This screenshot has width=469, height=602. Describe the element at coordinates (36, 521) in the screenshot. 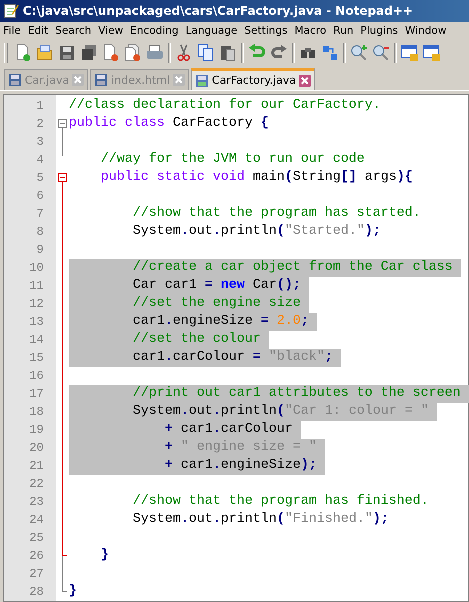

I see `line-number: 24` at that location.